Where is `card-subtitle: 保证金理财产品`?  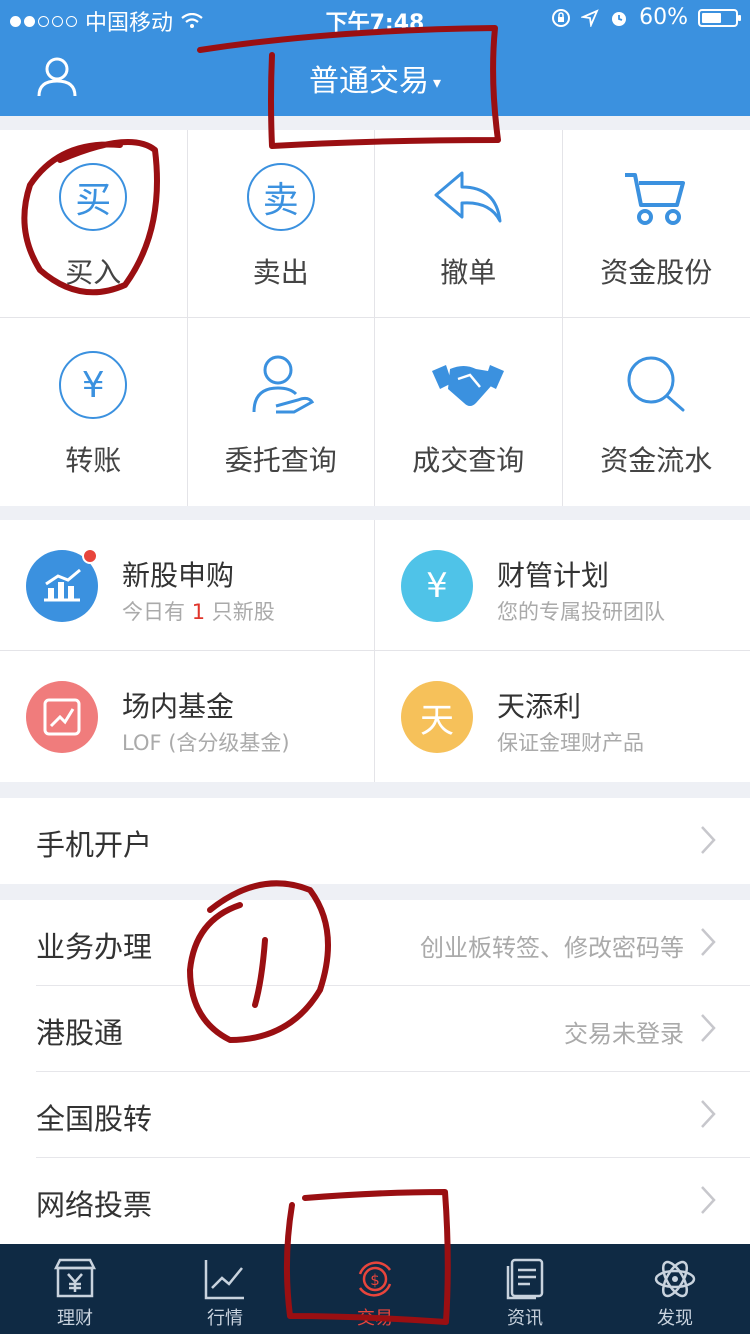
card-subtitle: 保证金理财产品 is located at coordinates (570, 743).